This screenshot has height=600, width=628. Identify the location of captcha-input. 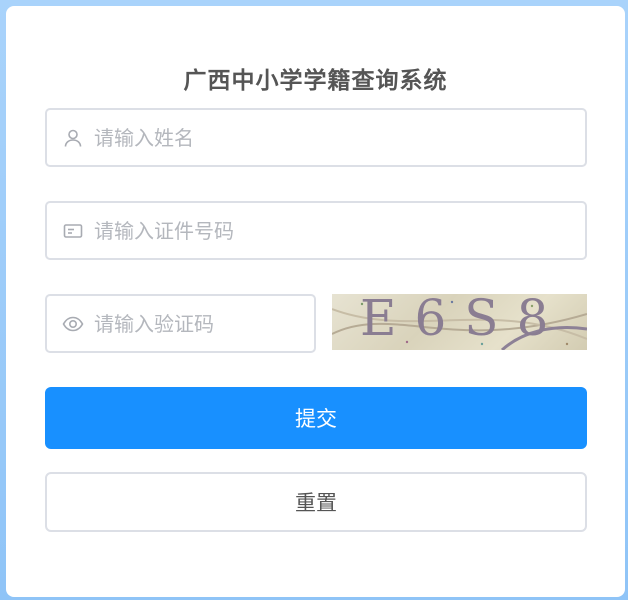
(218, 323).